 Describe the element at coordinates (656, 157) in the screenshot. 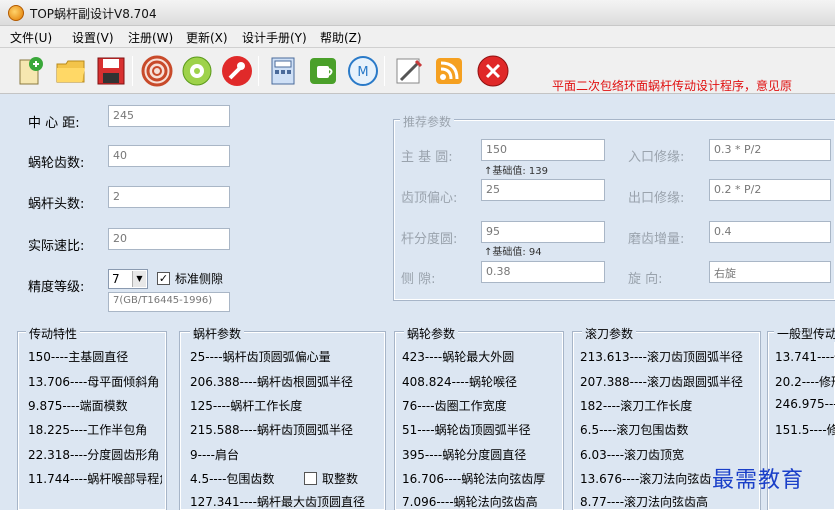

I see `entry-mod-label: 入口修缘:` at that location.